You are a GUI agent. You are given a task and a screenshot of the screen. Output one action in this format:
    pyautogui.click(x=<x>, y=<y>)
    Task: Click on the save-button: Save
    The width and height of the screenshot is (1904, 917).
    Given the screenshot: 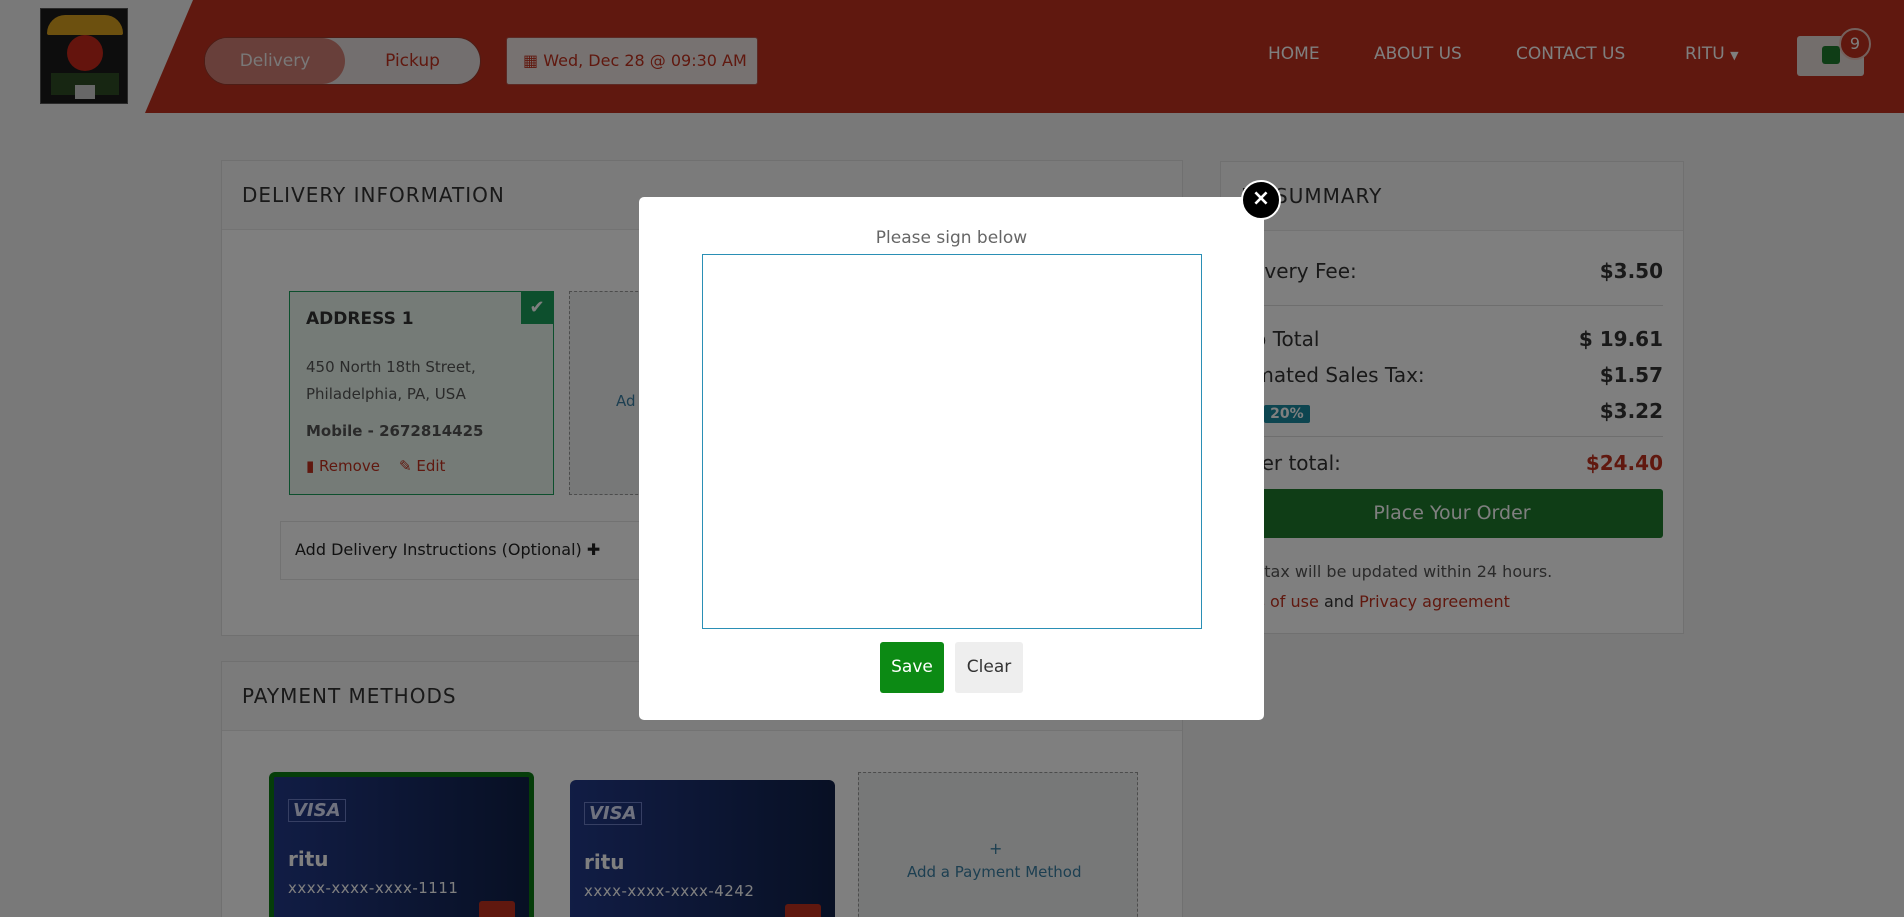 What is the action you would take?
    pyautogui.click(x=912, y=667)
    